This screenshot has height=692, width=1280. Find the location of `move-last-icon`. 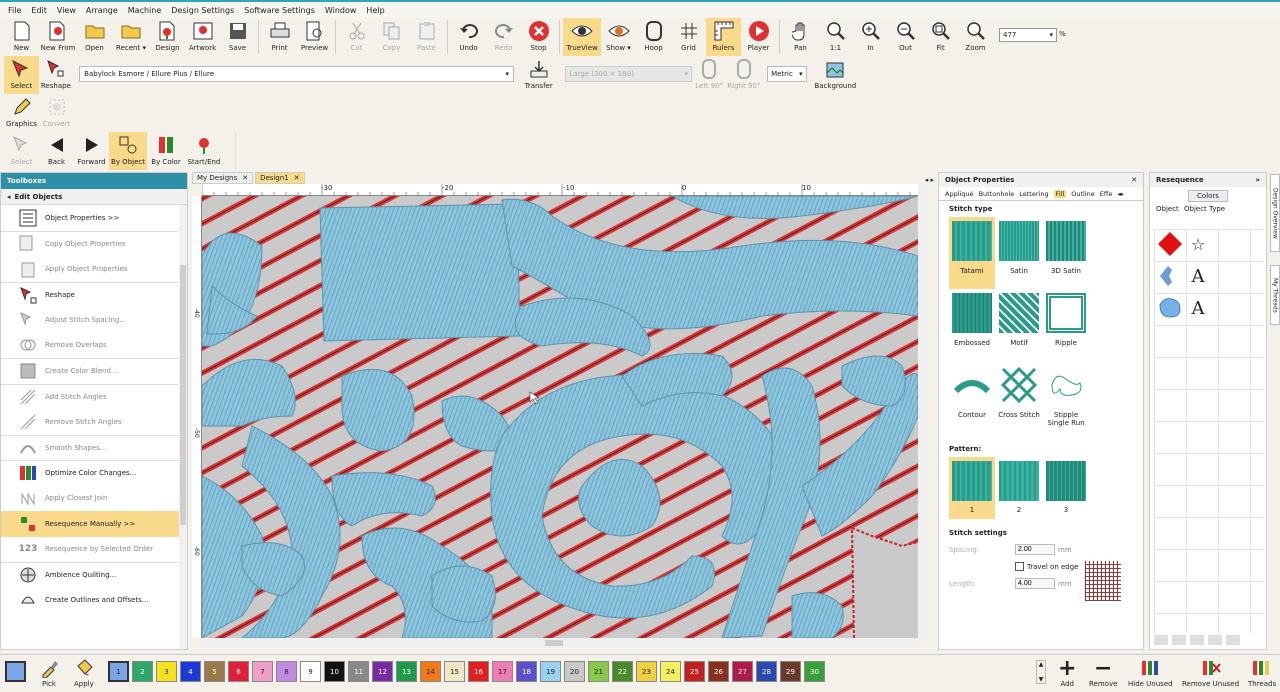

move-last-icon is located at coordinates (1215, 640).